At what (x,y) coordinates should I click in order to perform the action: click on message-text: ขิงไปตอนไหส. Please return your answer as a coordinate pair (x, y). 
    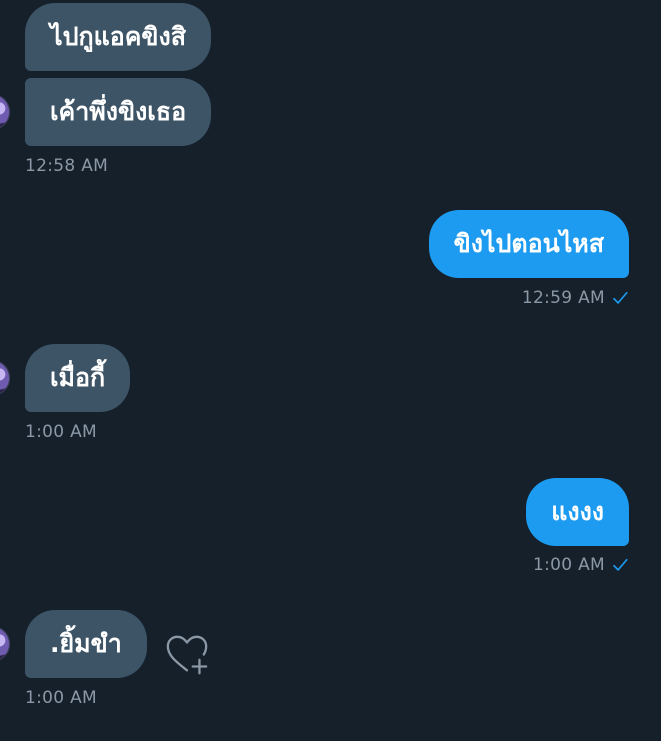
    Looking at the image, I should click on (528, 243).